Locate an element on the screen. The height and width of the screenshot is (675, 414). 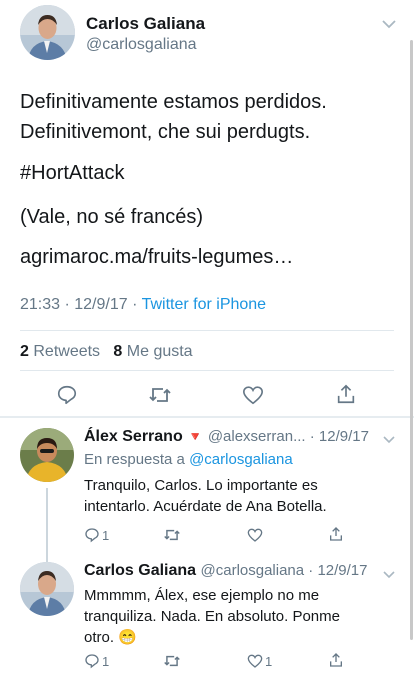
reply-handle-date: @carlosgaliana · 12/9/17 is located at coordinates (284, 570).